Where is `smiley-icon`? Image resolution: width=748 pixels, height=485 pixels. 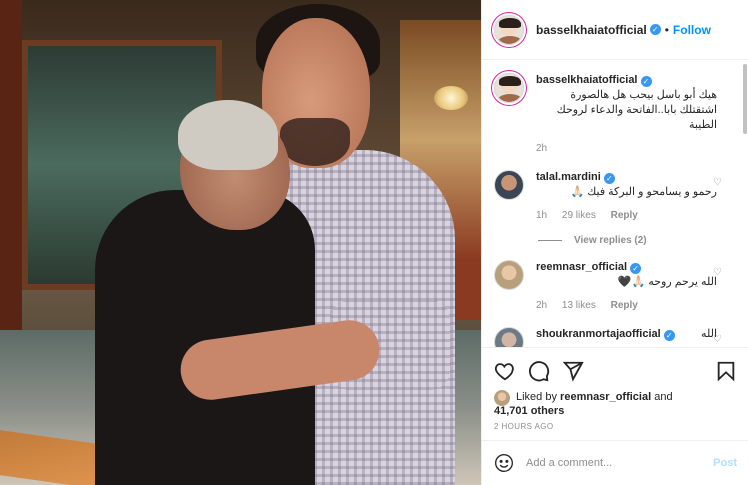
smiley-icon is located at coordinates (504, 463).